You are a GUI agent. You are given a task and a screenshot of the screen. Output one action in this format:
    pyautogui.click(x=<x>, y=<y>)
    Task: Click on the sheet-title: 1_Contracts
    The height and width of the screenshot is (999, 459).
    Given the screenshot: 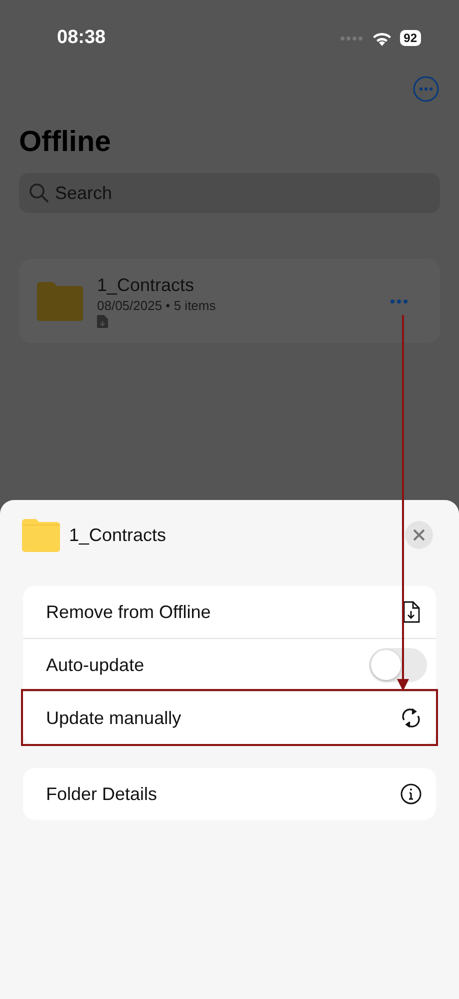 What is the action you would take?
    pyautogui.click(x=118, y=535)
    